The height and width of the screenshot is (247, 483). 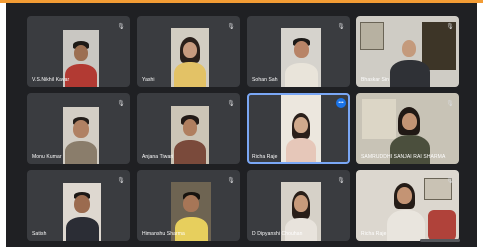 I want to click on participant-name: Yashi, so click(x=148, y=80).